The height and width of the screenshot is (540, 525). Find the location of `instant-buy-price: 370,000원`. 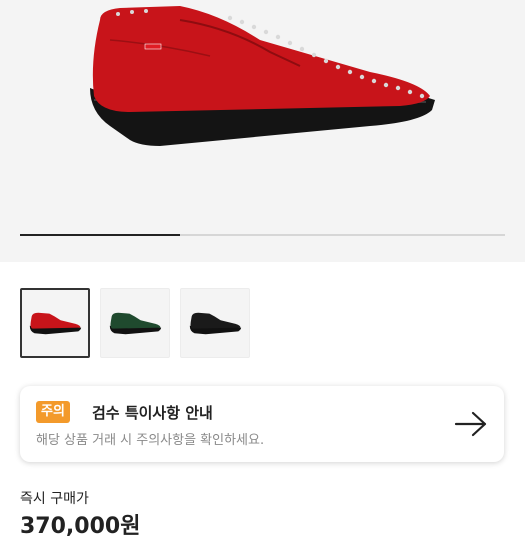

instant-buy-price: 370,000원 is located at coordinates (80, 526).